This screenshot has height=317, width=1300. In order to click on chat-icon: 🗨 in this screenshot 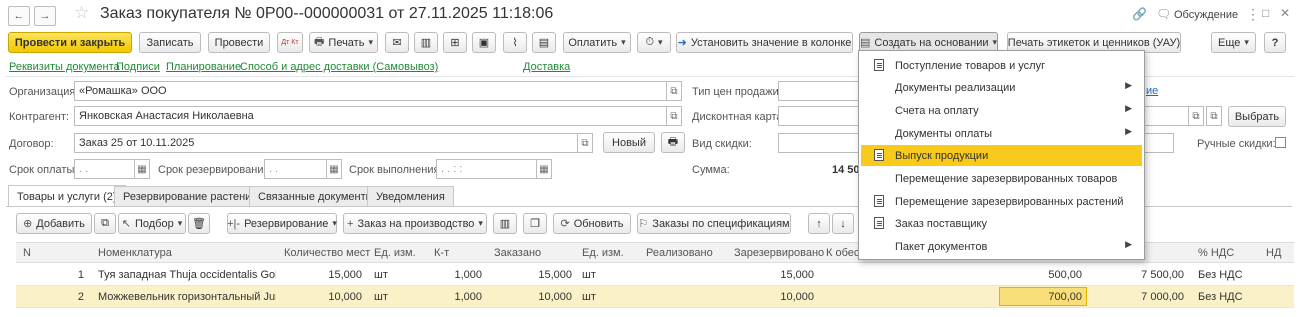, I will do `click(1163, 14)`.